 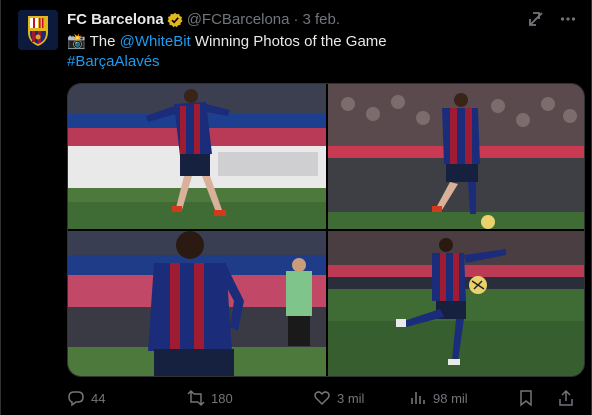 What do you see at coordinates (235, 398) in the screenshot?
I see `repost-button: 180` at bounding box center [235, 398].